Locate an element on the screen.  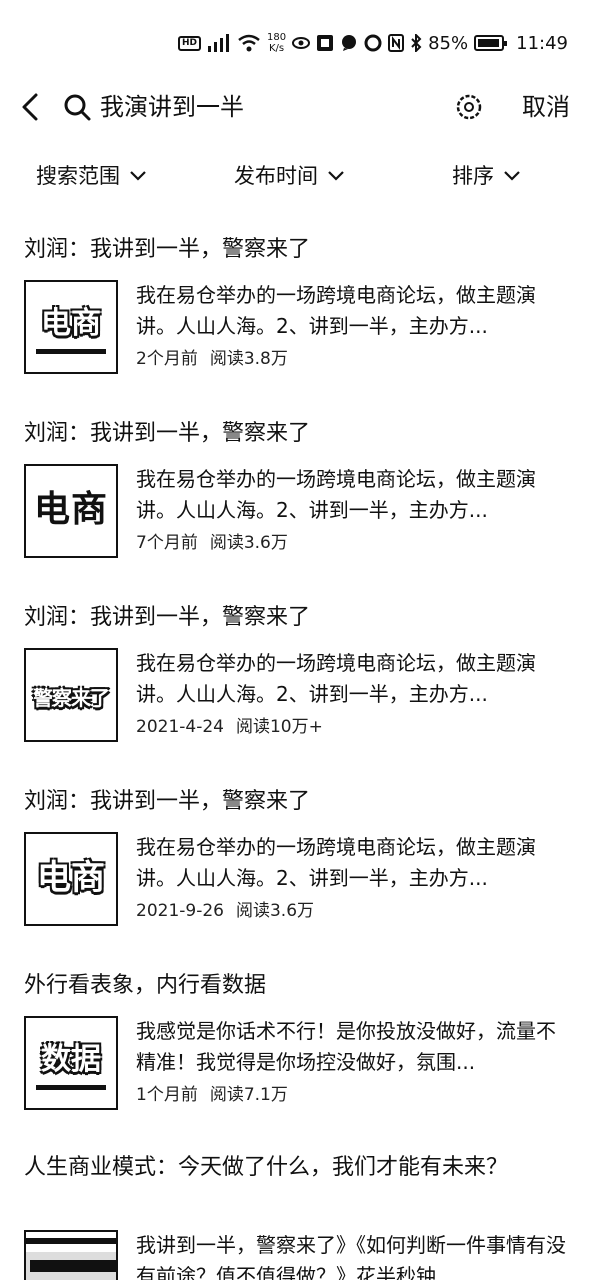
search-input: 我演讲到一半 is located at coordinates (172, 107).